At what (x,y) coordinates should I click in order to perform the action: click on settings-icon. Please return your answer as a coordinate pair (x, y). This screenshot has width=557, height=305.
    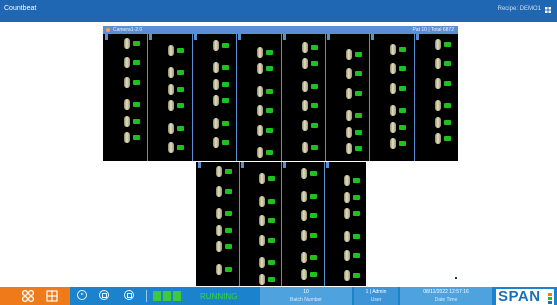
    Looking at the image, I should click on (28, 296).